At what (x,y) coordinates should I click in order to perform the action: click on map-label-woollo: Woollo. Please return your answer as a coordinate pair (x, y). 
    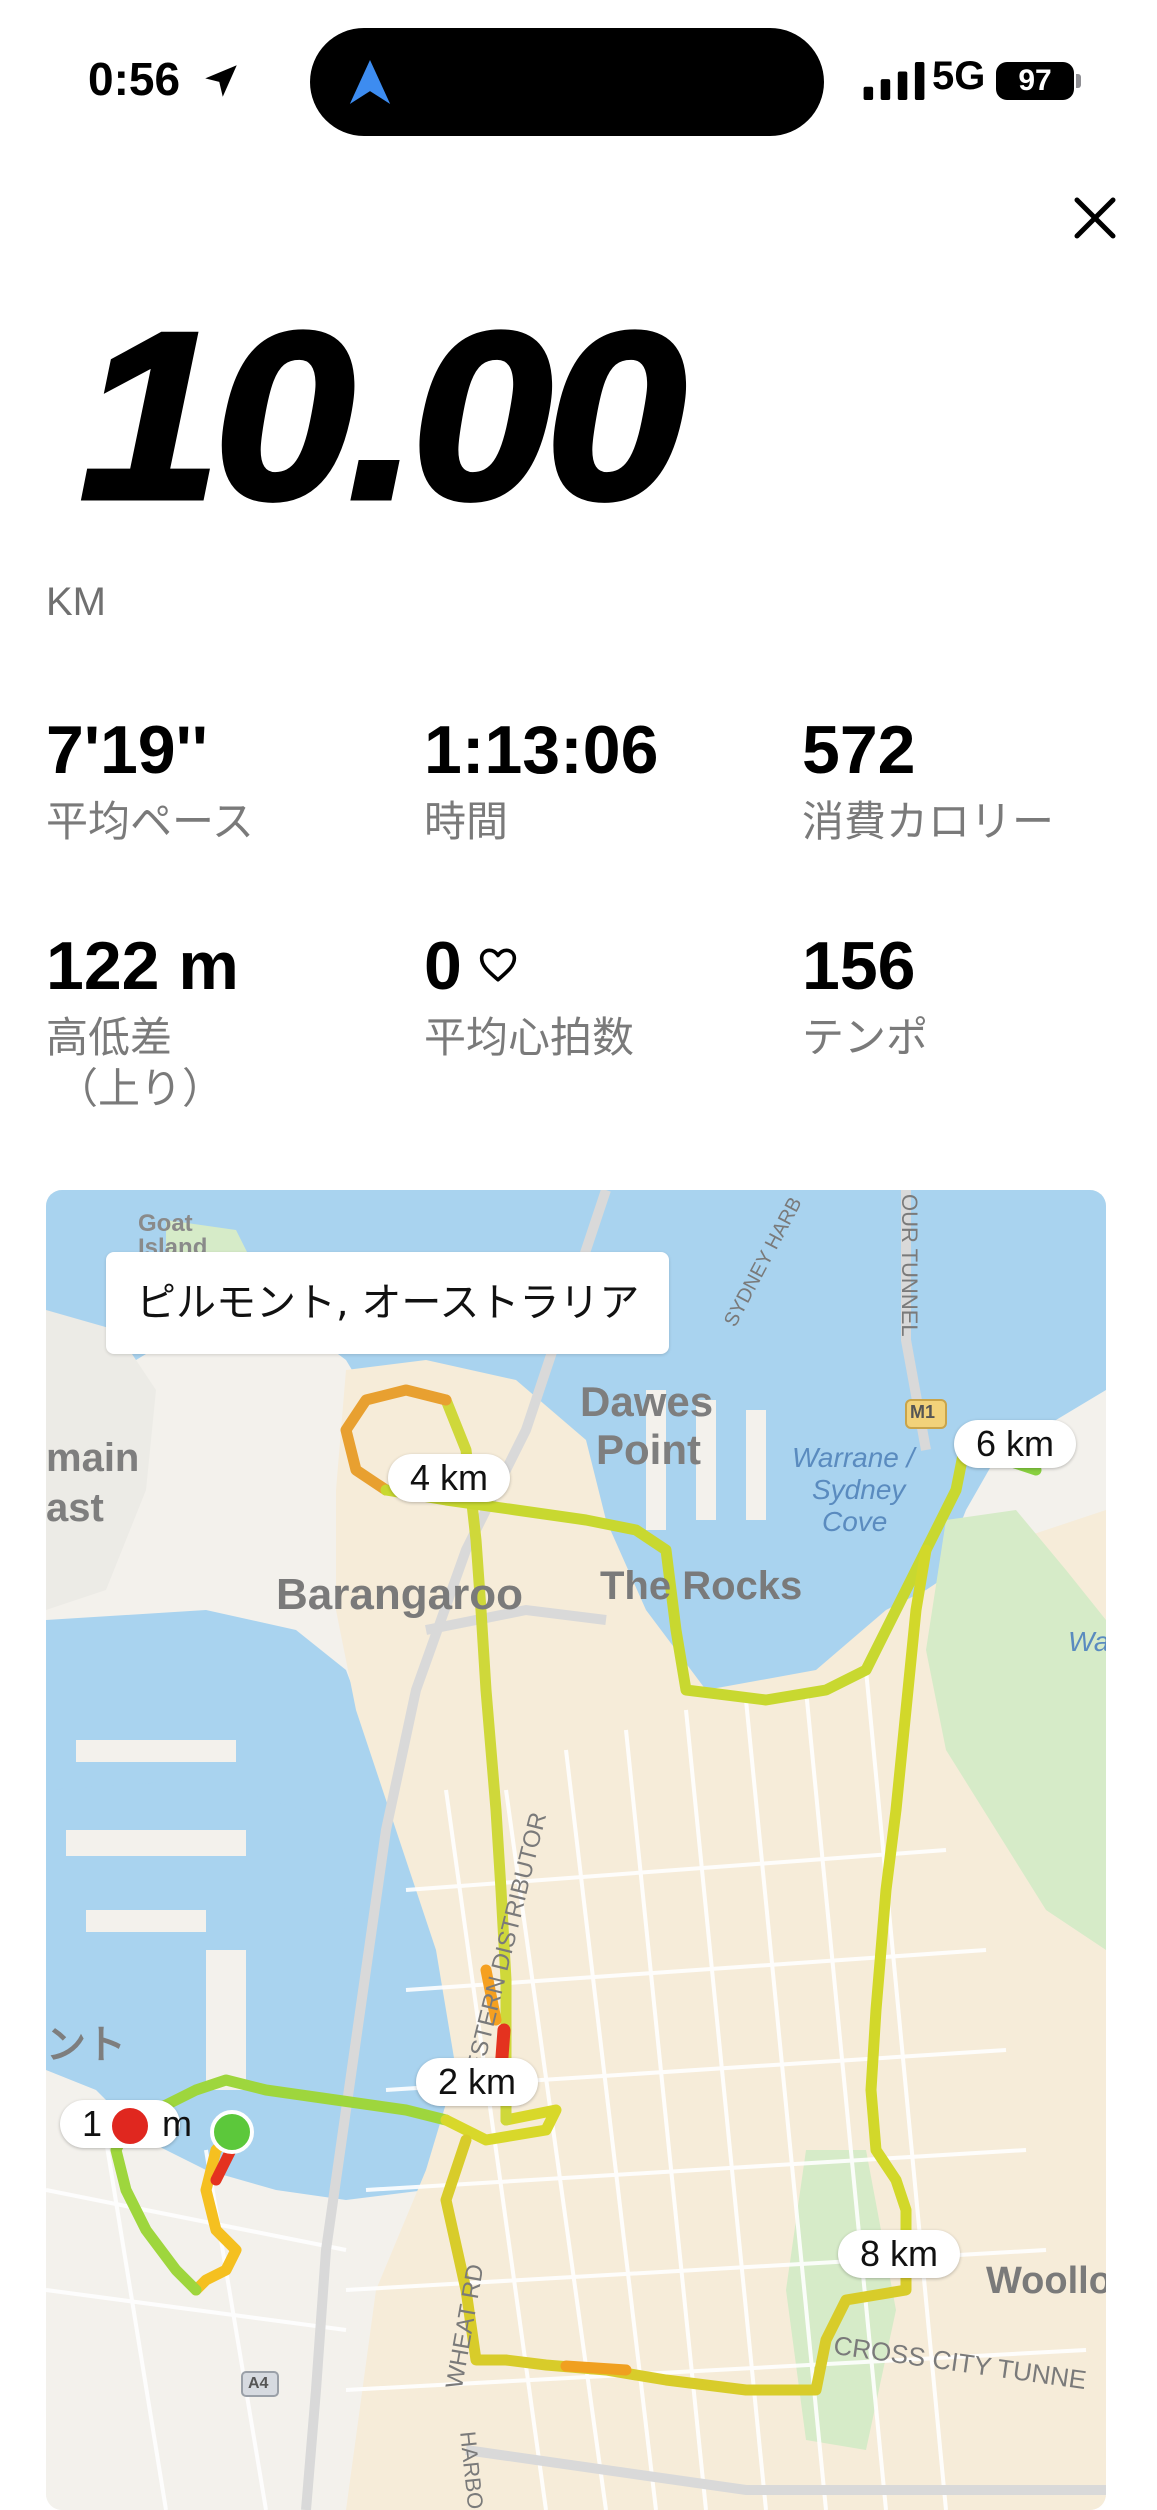
    Looking at the image, I should click on (1046, 2281).